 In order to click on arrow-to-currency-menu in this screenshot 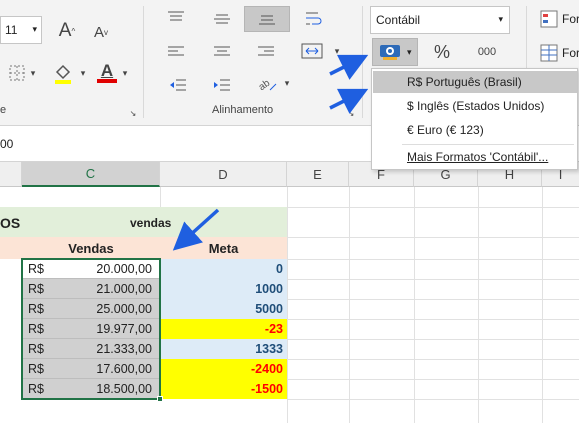, I will do `click(349, 101)`.